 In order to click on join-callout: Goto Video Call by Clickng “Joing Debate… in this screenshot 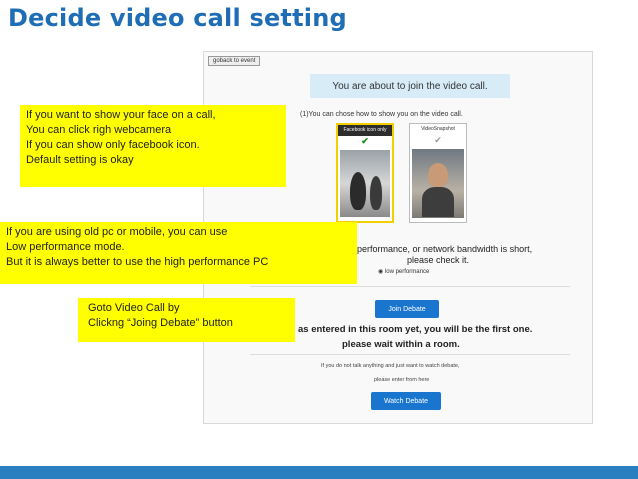, I will do `click(186, 320)`.